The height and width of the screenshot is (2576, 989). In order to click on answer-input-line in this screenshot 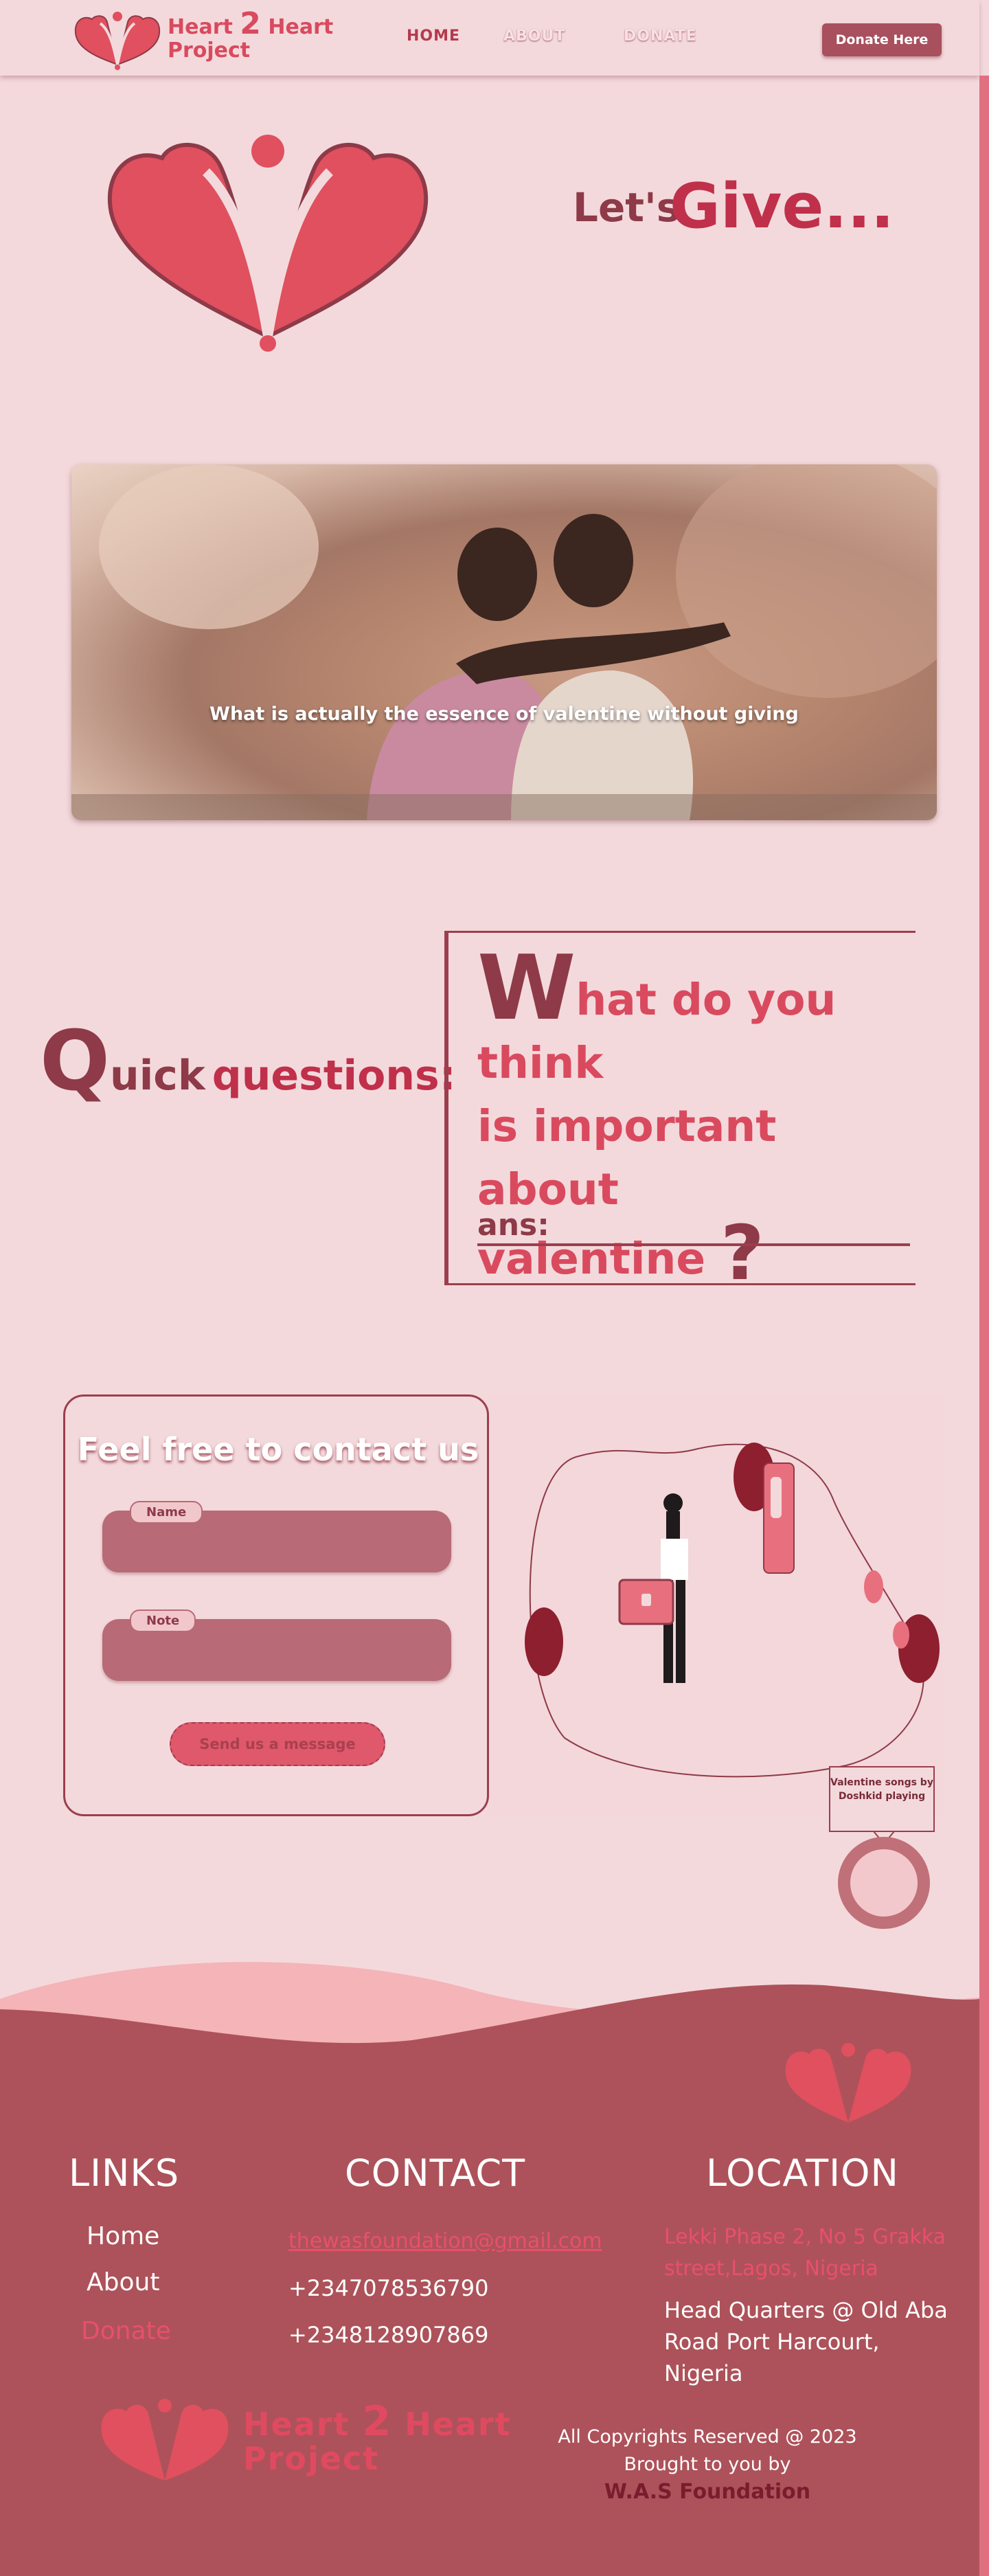, I will do `click(693, 1244)`.